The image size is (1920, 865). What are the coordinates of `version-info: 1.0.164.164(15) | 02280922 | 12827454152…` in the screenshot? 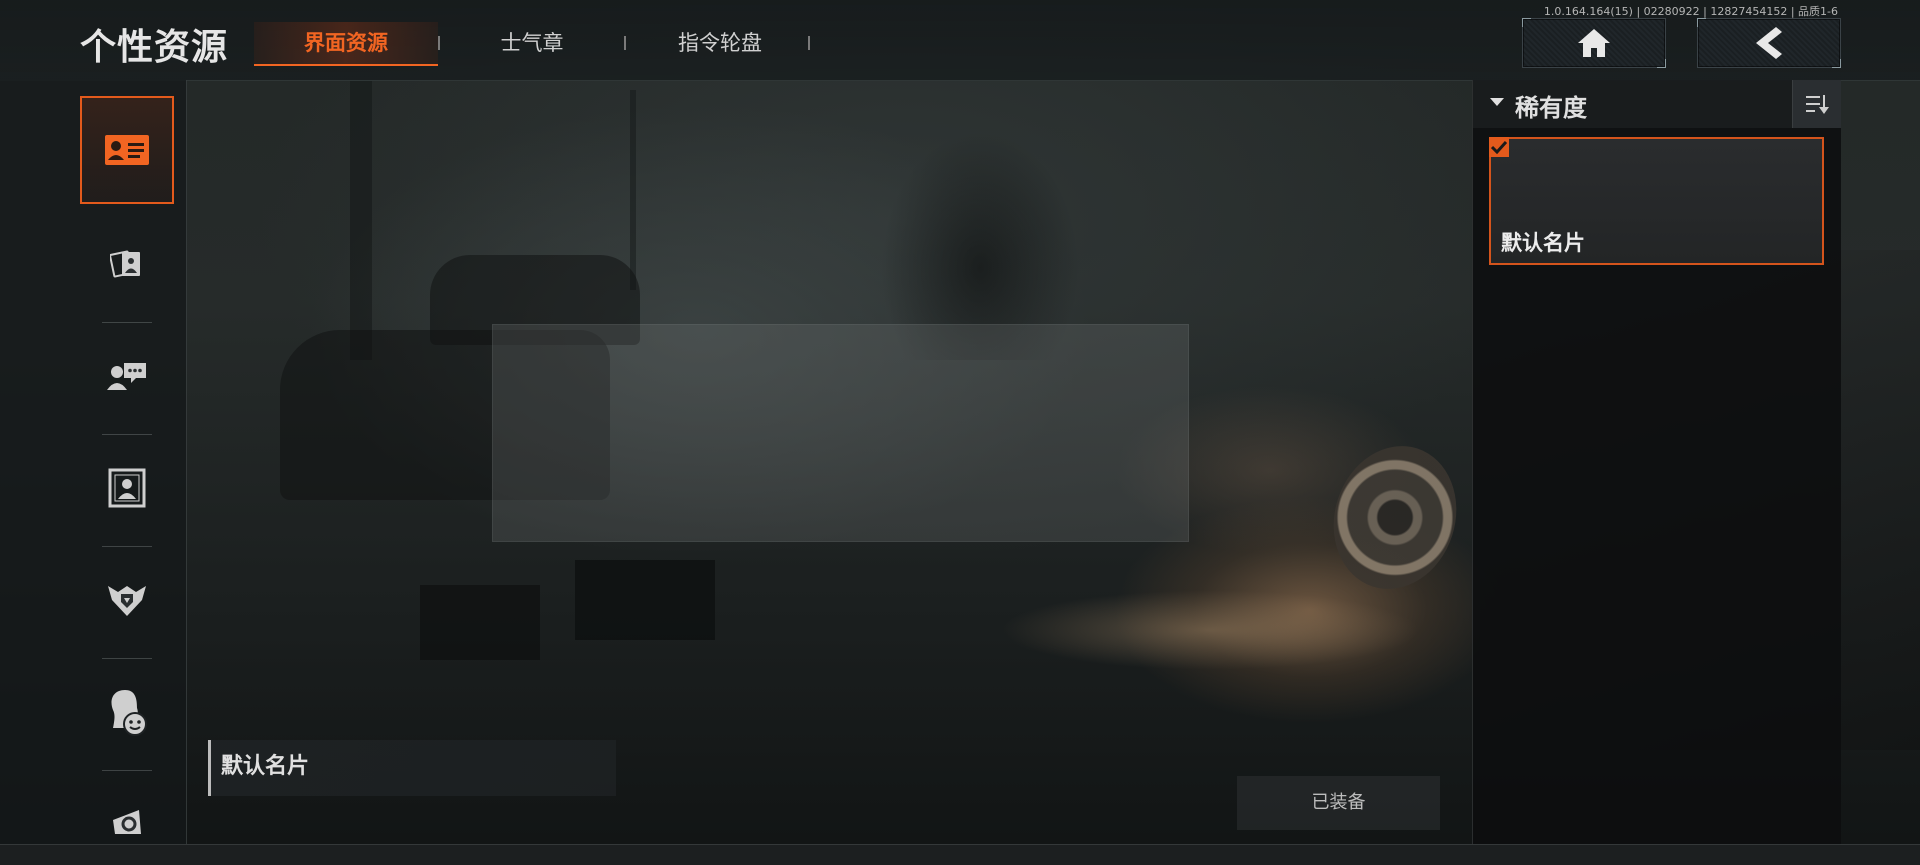 It's located at (1690, 11).